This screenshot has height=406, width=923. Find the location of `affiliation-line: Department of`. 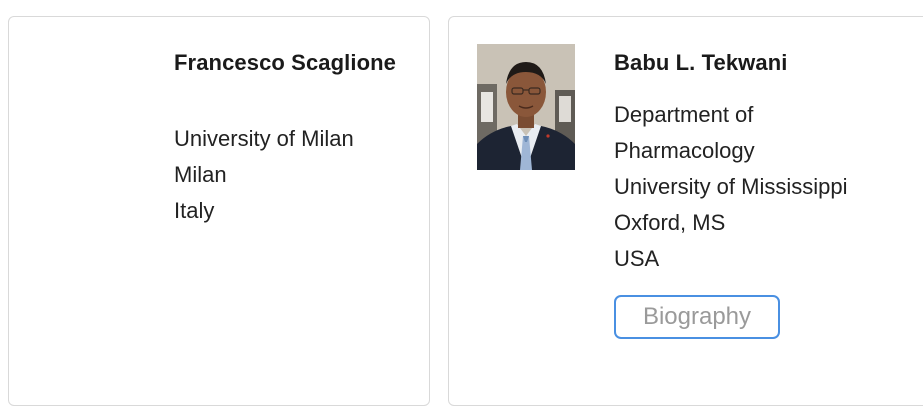

affiliation-line: Department of is located at coordinates (684, 114).